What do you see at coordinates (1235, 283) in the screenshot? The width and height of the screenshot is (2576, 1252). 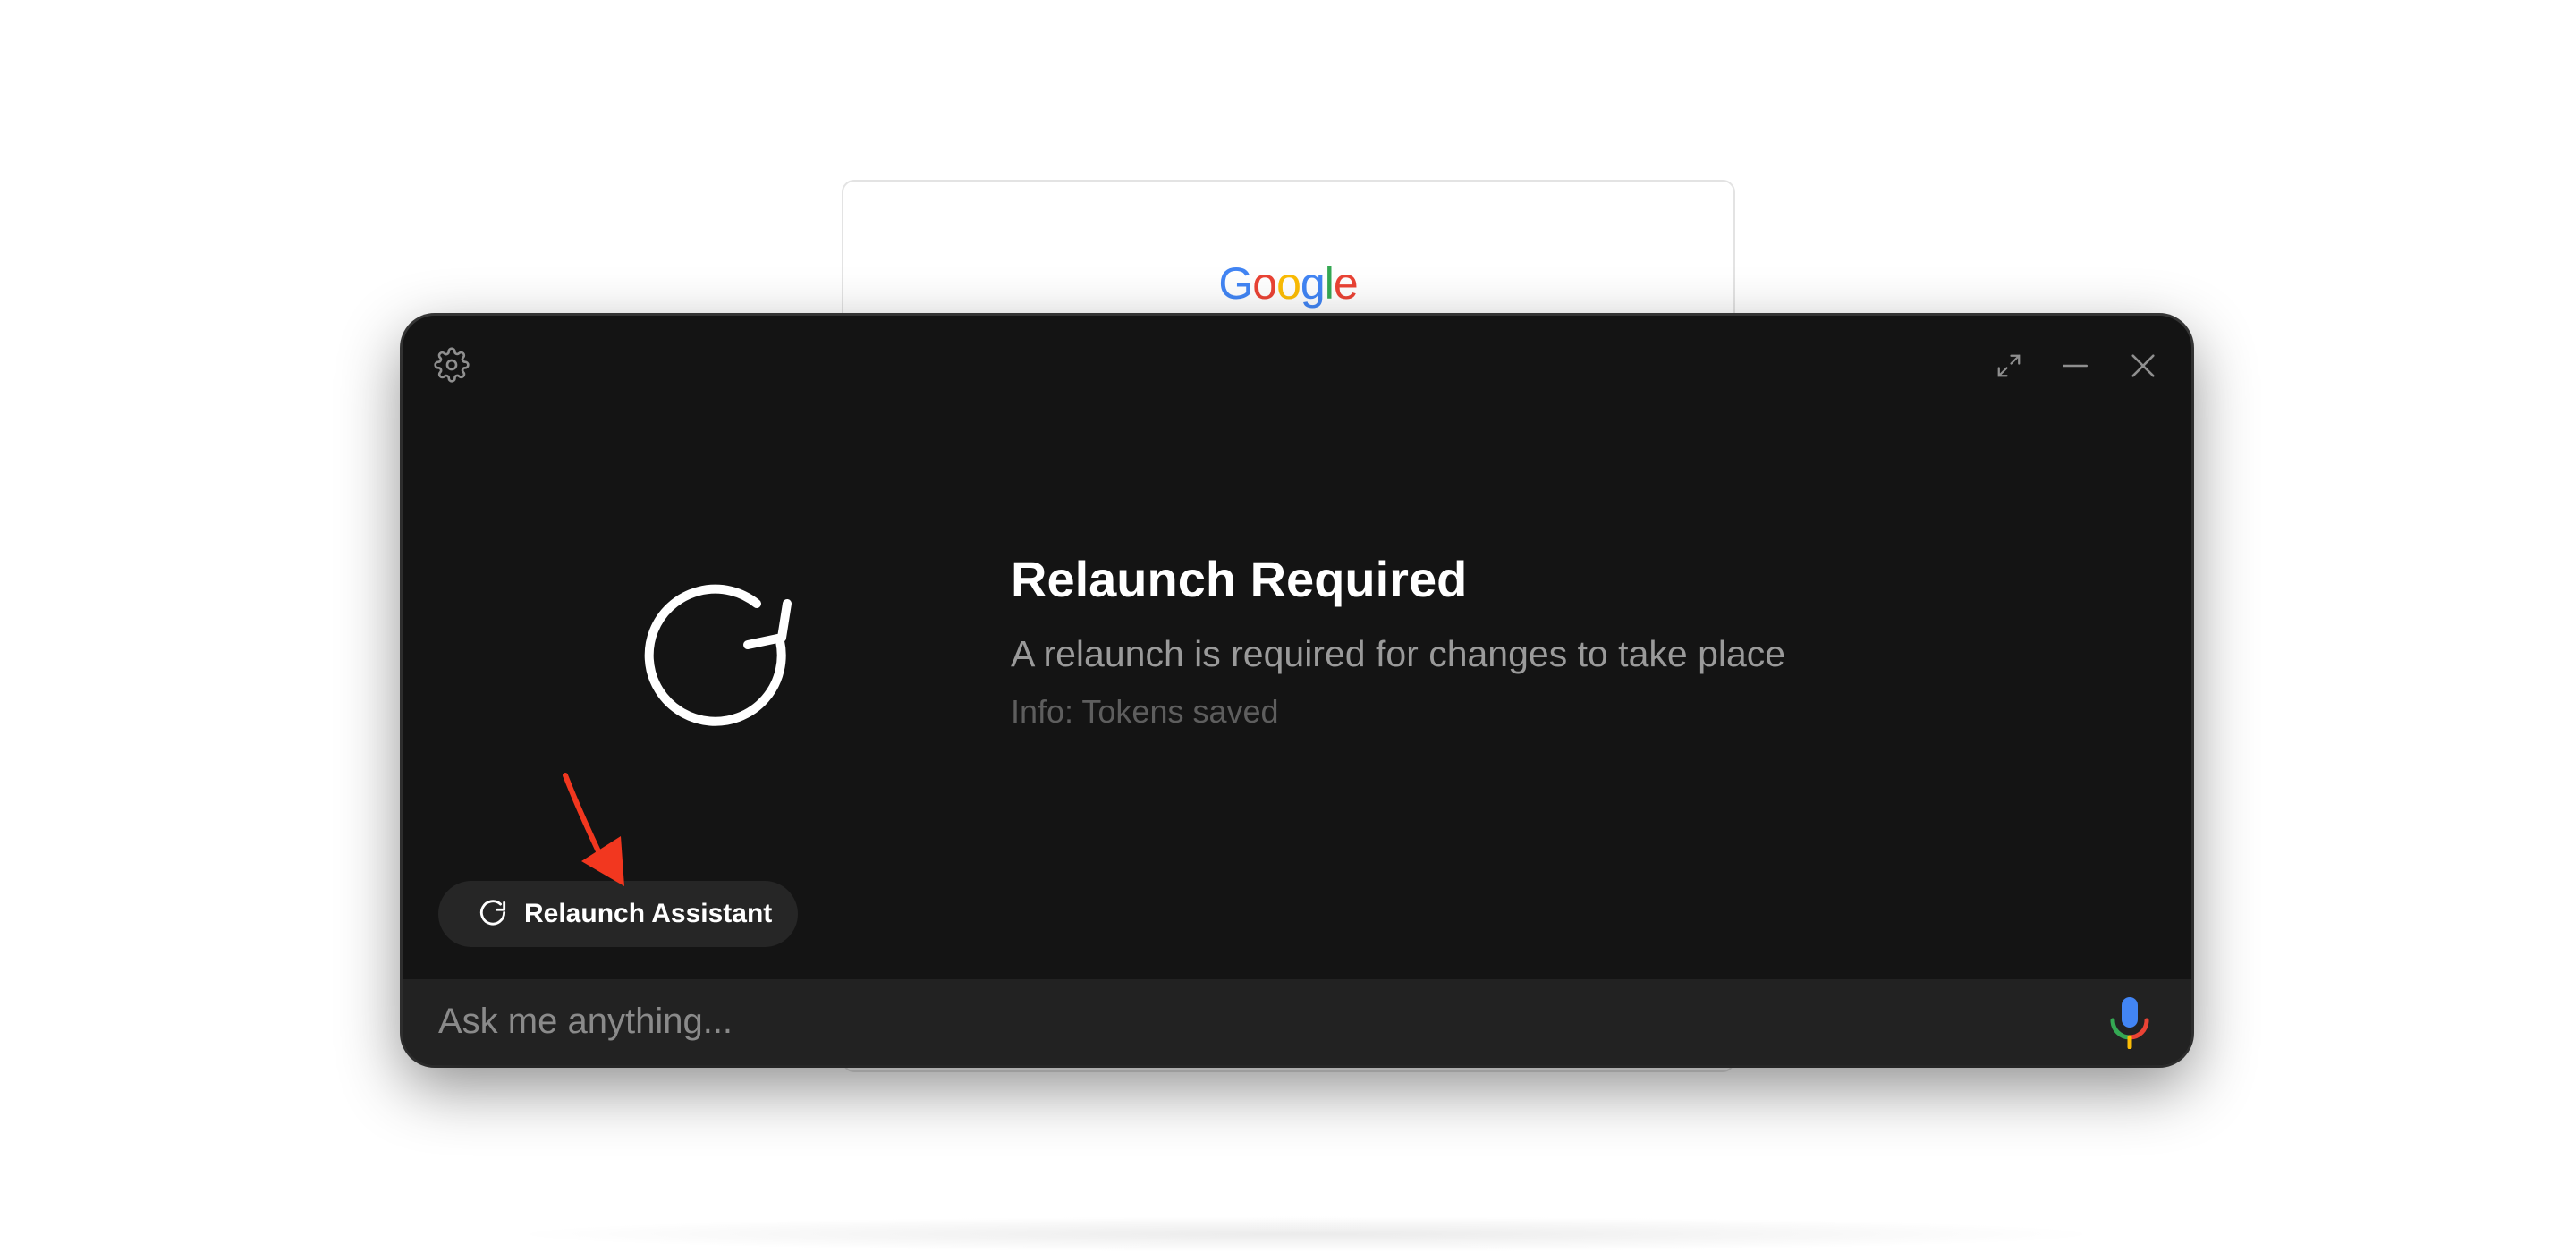 I see `google-logo-letter: G` at bounding box center [1235, 283].